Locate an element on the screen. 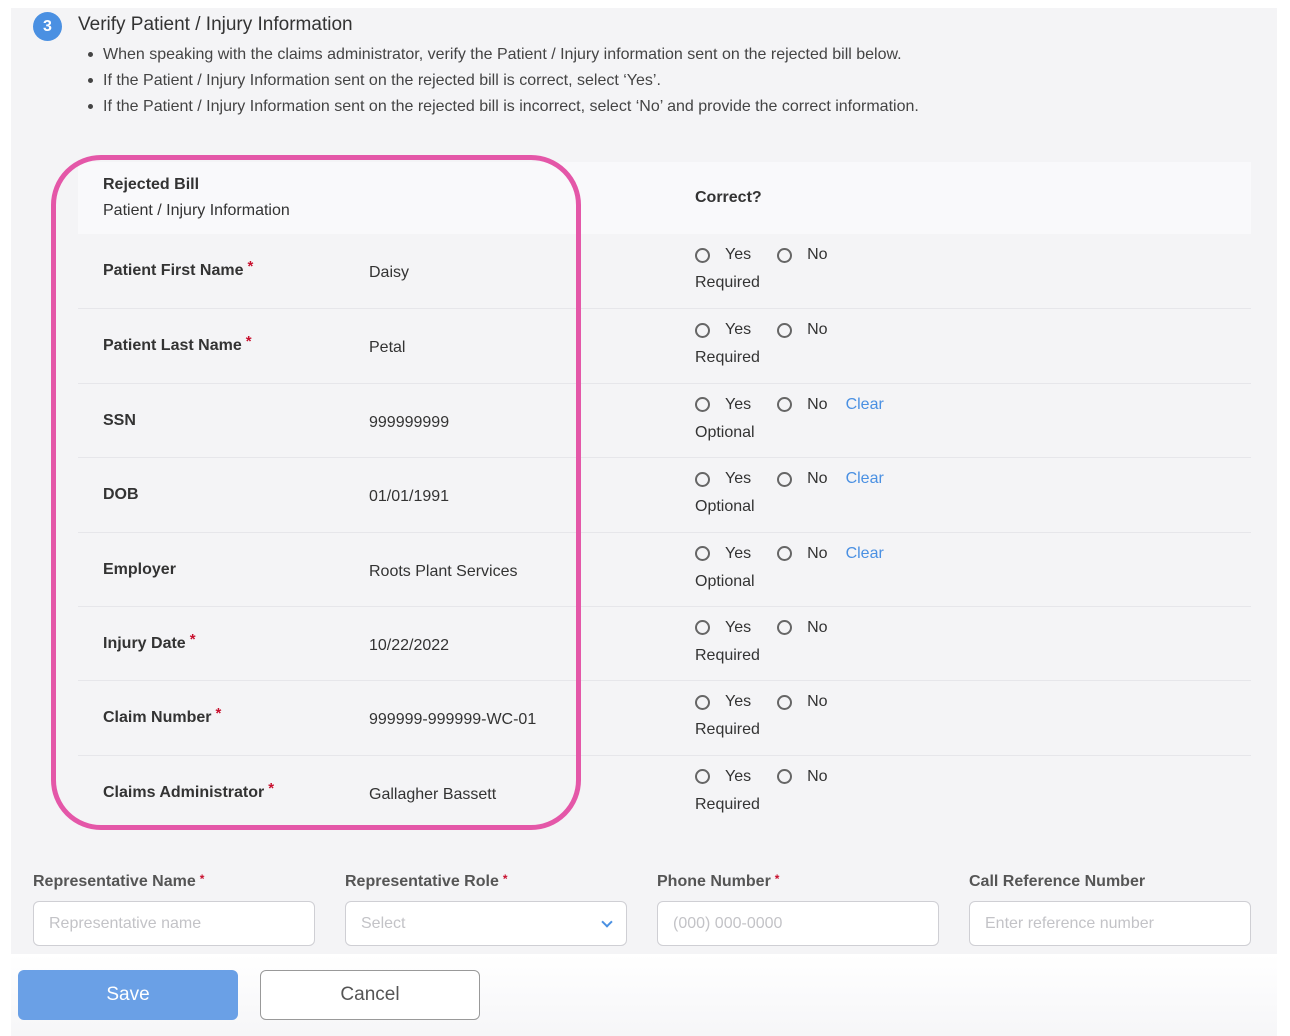 The height and width of the screenshot is (1036, 1290). field-value: 01/01/1991 is located at coordinates (409, 497).